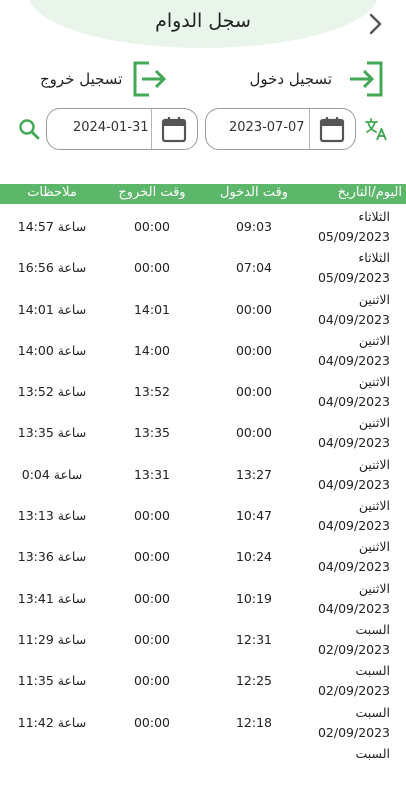 The width and height of the screenshot is (406, 800). I want to click on header: سجل الدوام, so click(203, 25).